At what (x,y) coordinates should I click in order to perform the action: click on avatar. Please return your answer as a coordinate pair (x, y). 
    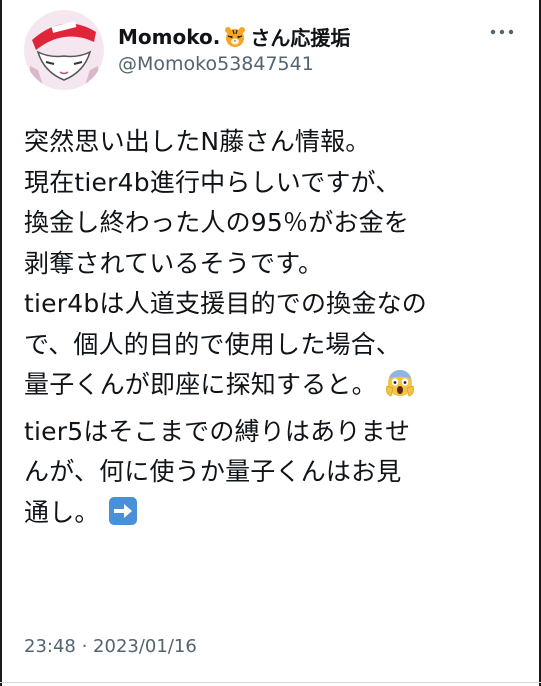
    Looking at the image, I should click on (64, 50).